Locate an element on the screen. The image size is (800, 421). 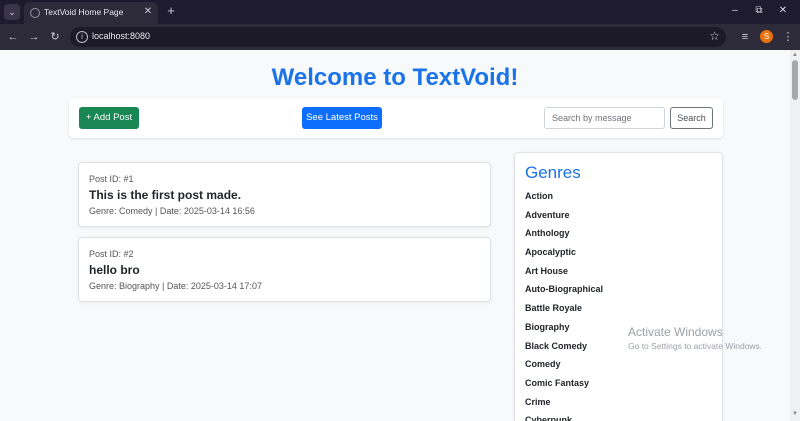
genre-item: Adventure is located at coordinates (564, 215).